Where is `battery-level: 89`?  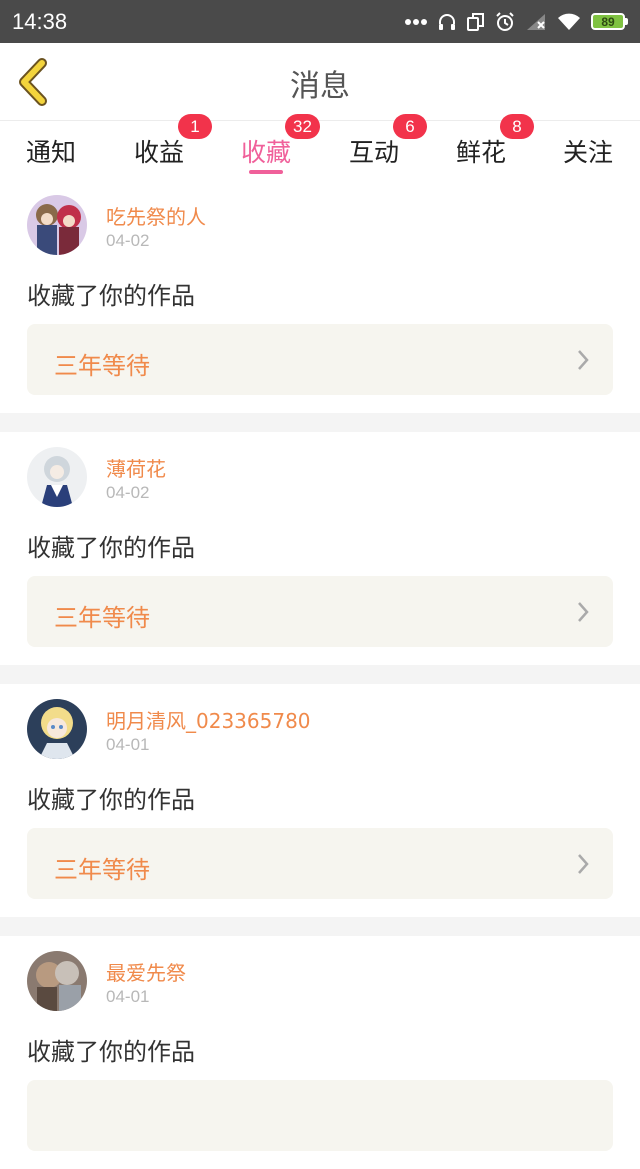
battery-level: 89 is located at coordinates (608, 21).